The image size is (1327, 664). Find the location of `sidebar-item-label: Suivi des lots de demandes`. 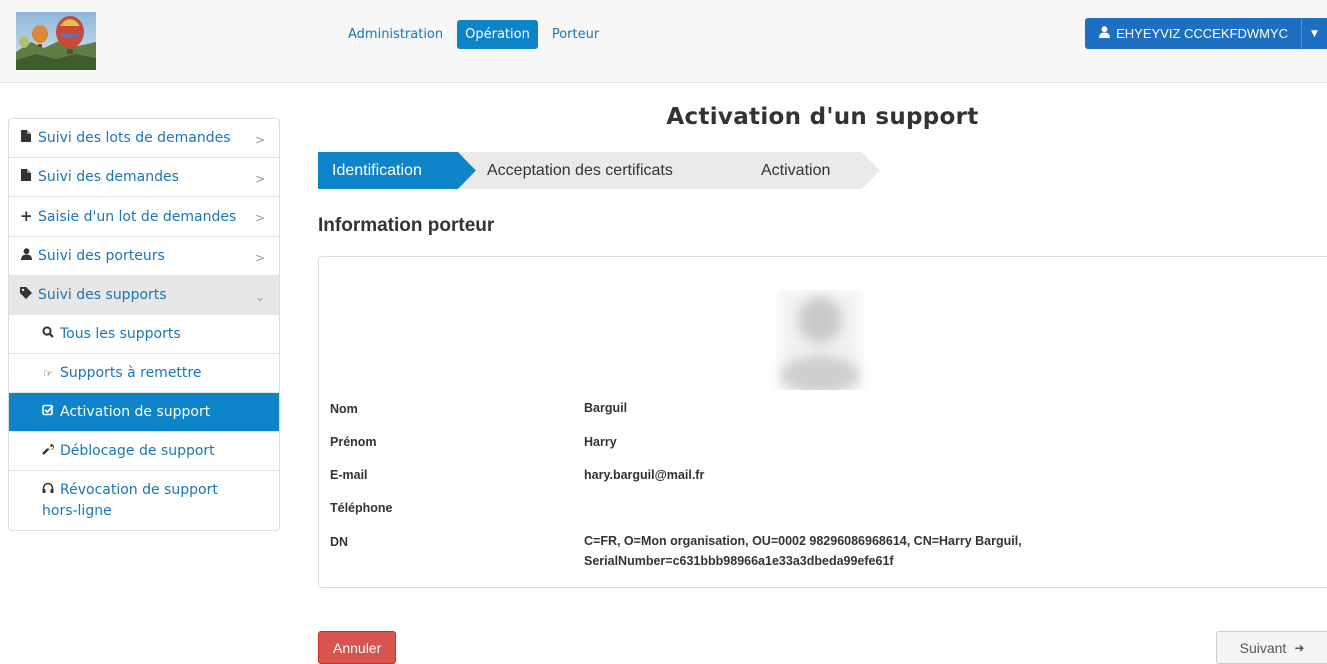

sidebar-item-label: Suivi des lots de demandes is located at coordinates (134, 138).